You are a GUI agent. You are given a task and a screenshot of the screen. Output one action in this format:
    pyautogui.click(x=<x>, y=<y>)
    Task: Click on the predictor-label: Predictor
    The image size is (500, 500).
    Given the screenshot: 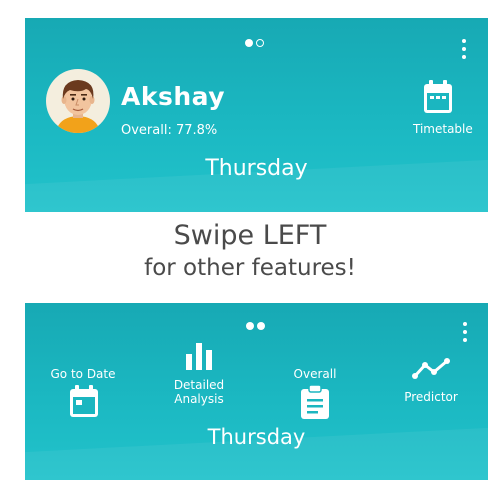 What is the action you would take?
    pyautogui.click(x=431, y=397)
    